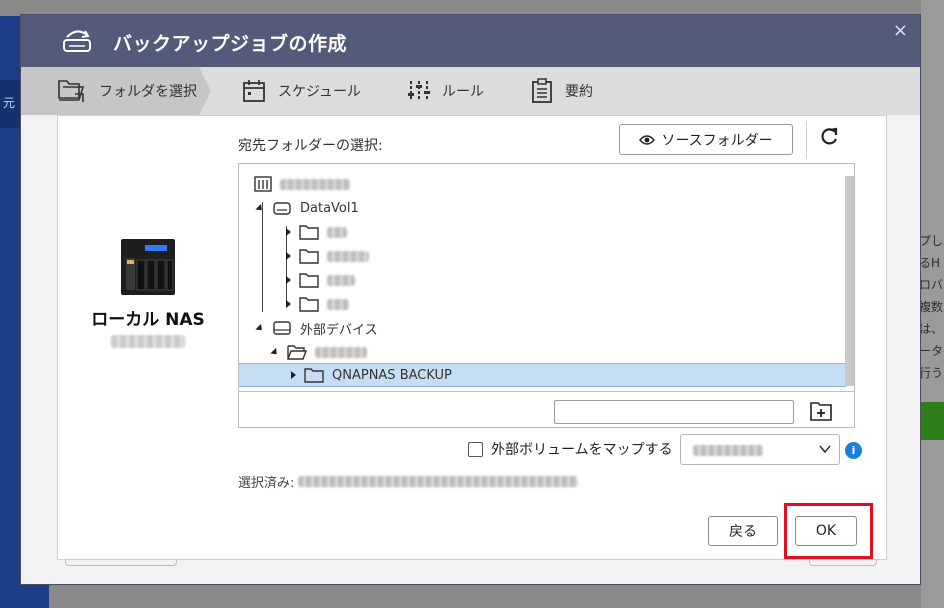 The height and width of the screenshot is (608, 944). I want to click on background-line: は、, so click(931, 329).